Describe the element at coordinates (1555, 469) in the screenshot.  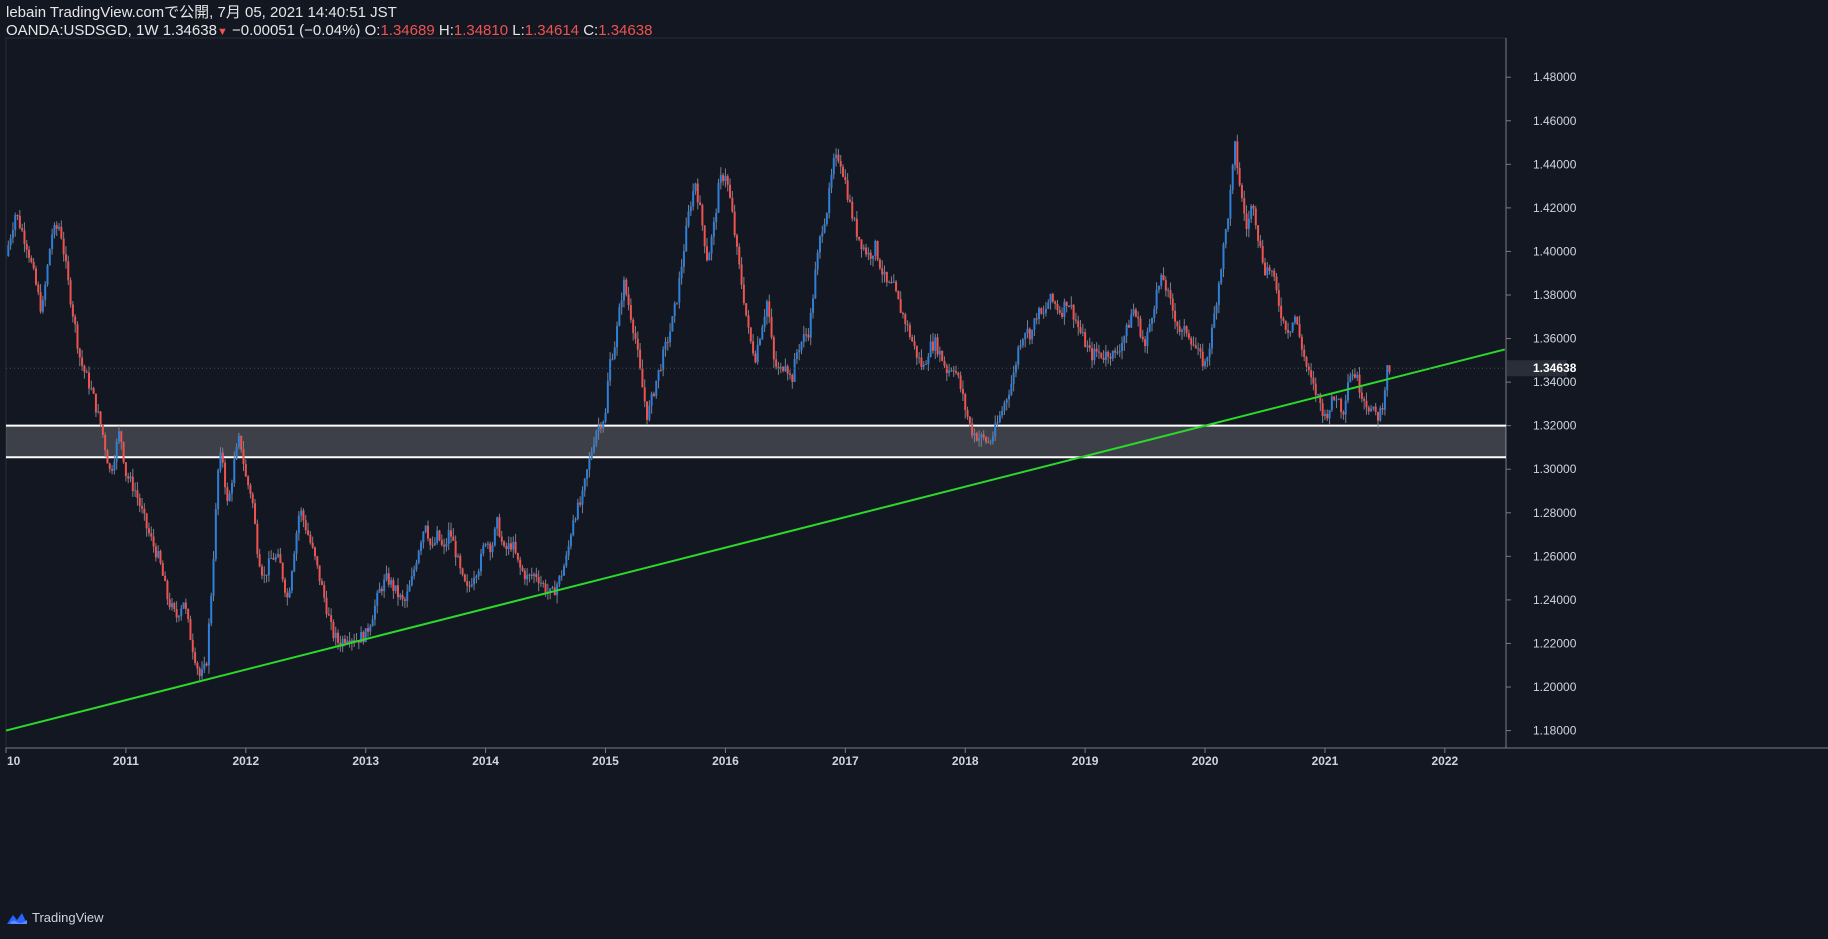
I see `y-tick-label: 1.30000` at that location.